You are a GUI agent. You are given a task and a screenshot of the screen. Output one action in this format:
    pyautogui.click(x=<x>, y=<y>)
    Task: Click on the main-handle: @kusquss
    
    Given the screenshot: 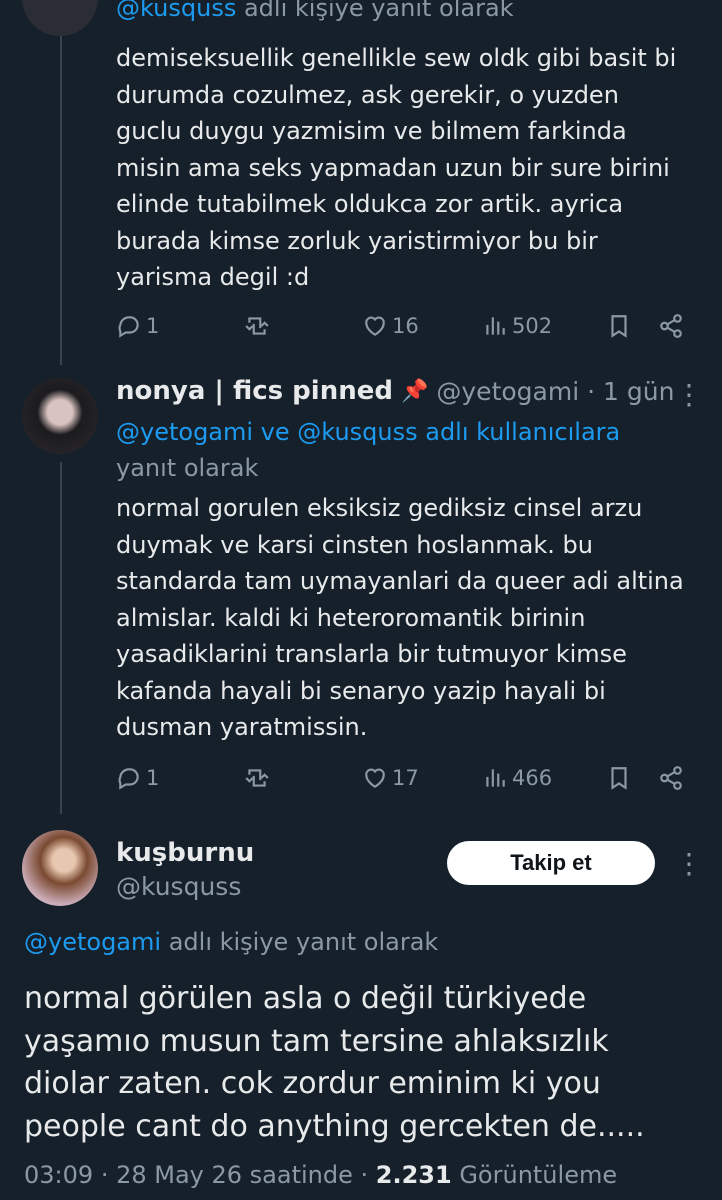 What is the action you would take?
    pyautogui.click(x=178, y=886)
    